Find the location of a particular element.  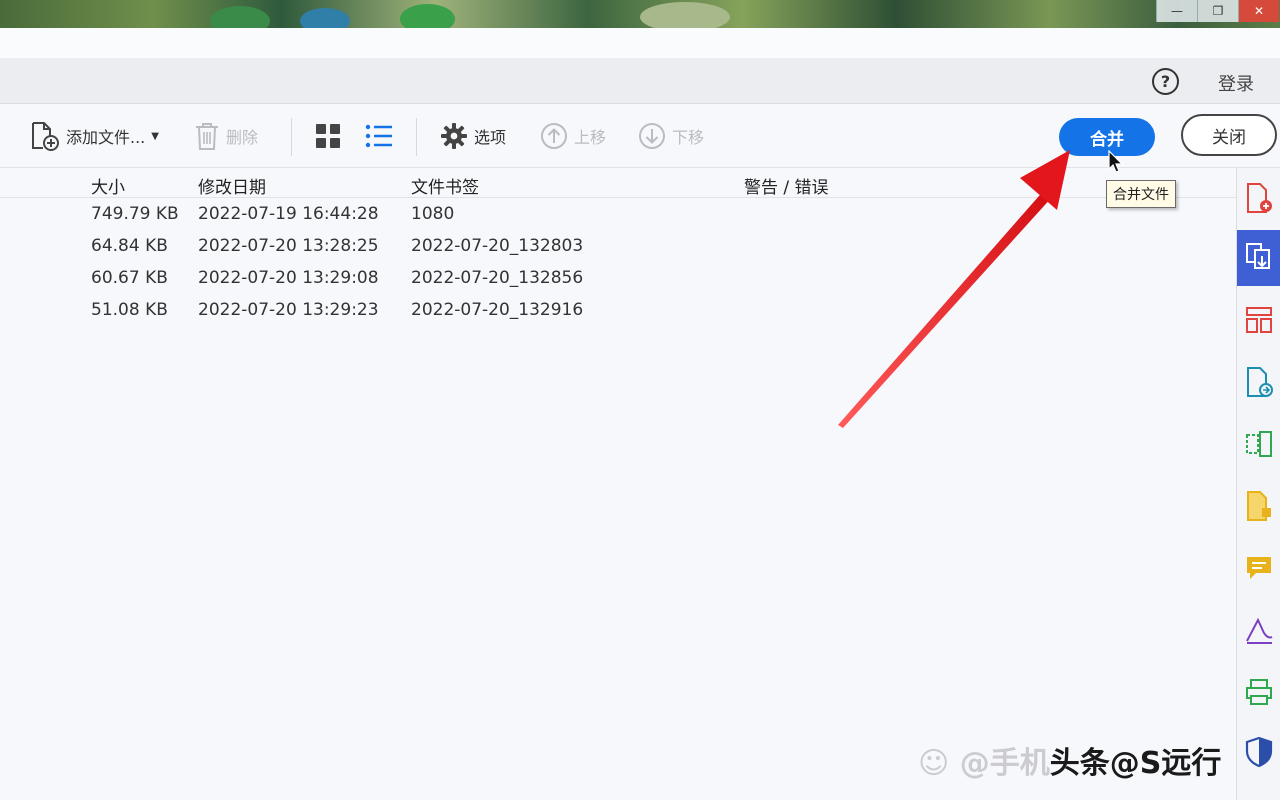

column-header-size: 大小 is located at coordinates (108, 185).